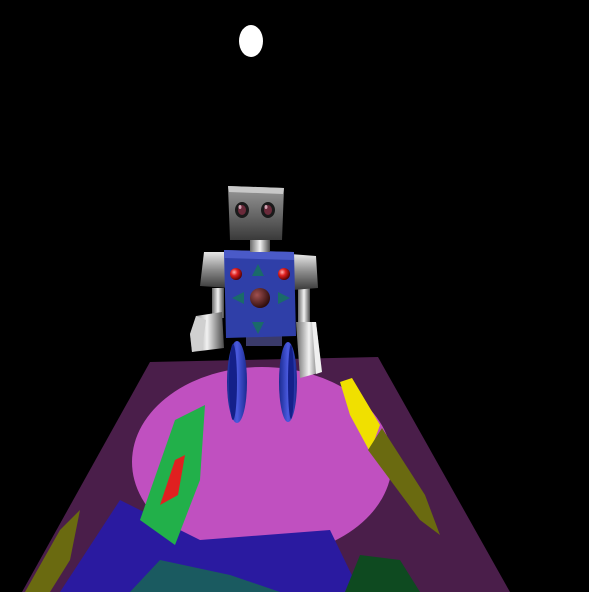 The width and height of the screenshot is (589, 592). I want to click on right-eye, so click(268, 210).